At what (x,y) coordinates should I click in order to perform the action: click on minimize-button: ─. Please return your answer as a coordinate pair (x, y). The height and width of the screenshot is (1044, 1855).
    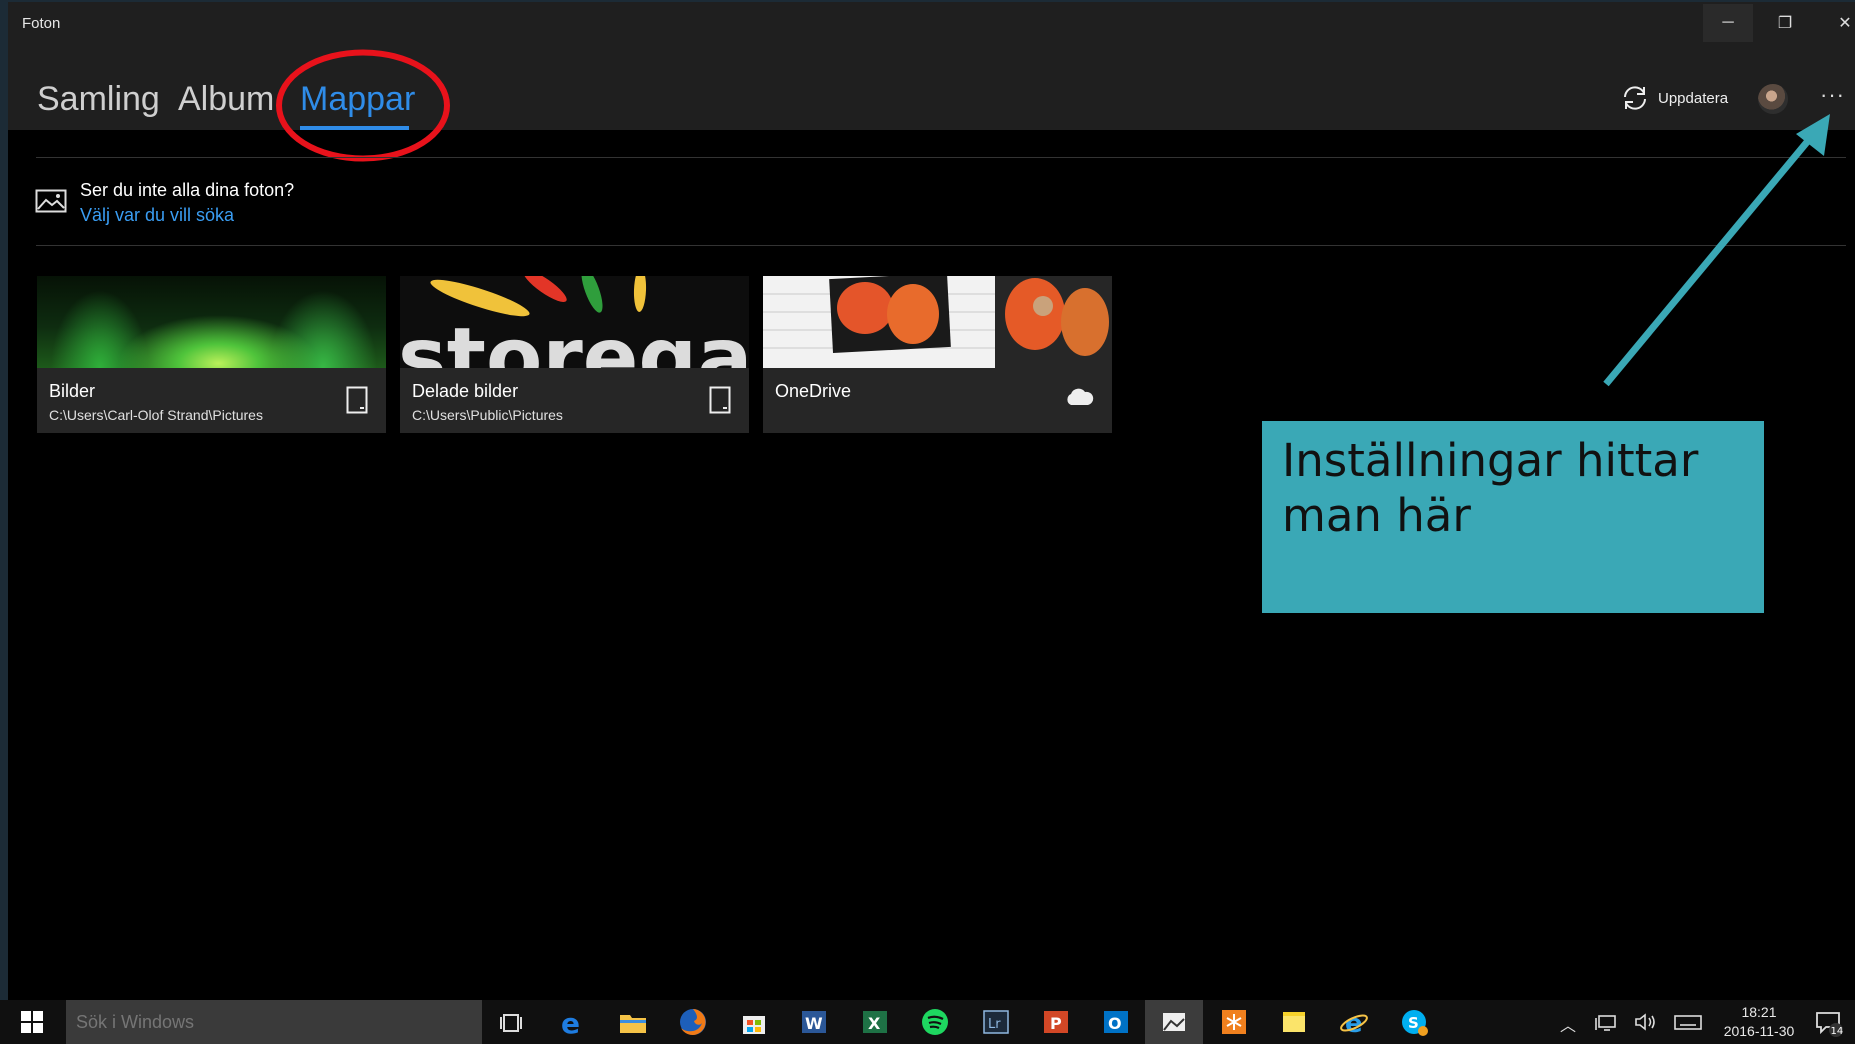
    Looking at the image, I should click on (1728, 23).